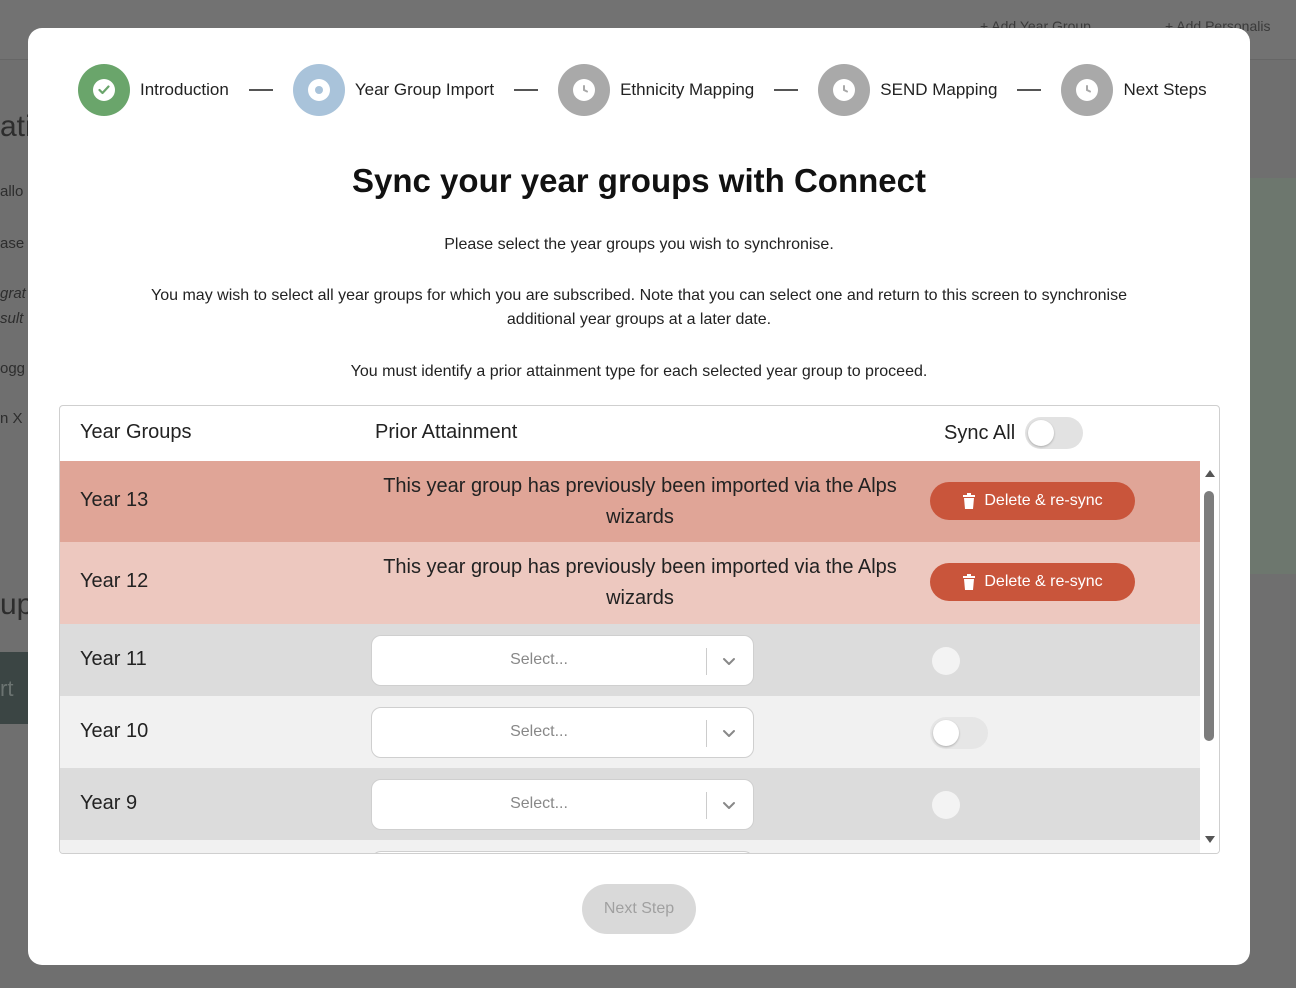  What do you see at coordinates (12, 243) in the screenshot?
I see `background-fragment: ase` at bounding box center [12, 243].